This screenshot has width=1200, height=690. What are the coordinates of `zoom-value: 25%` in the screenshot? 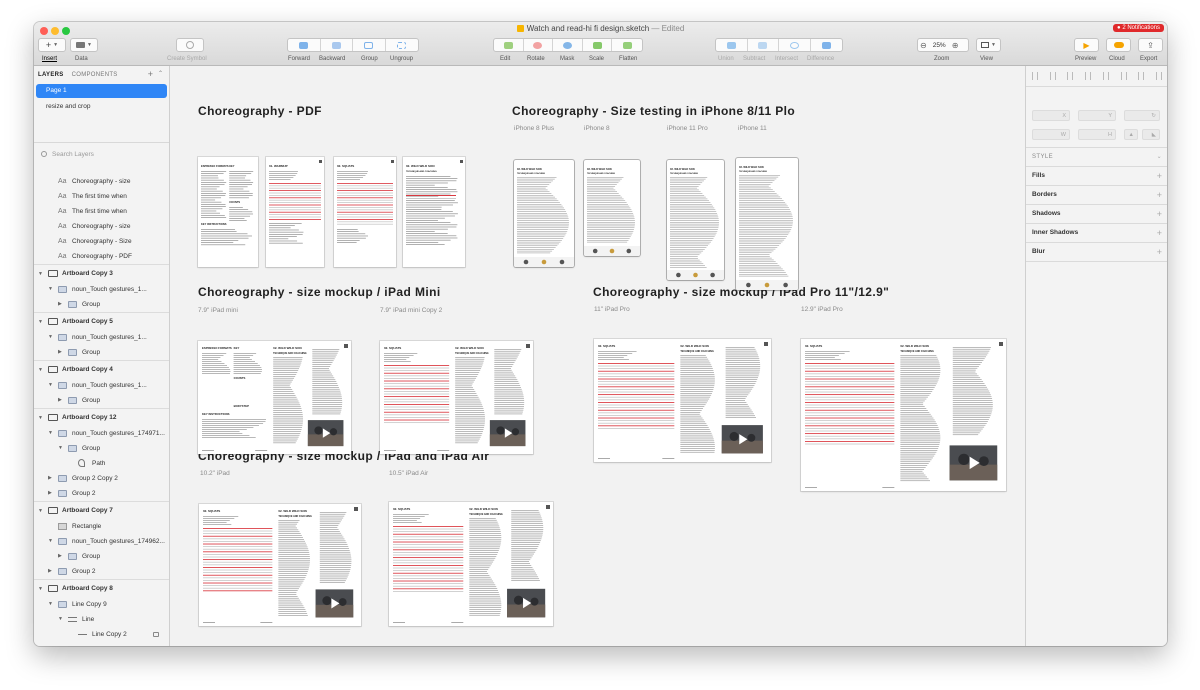 It's located at (939, 45).